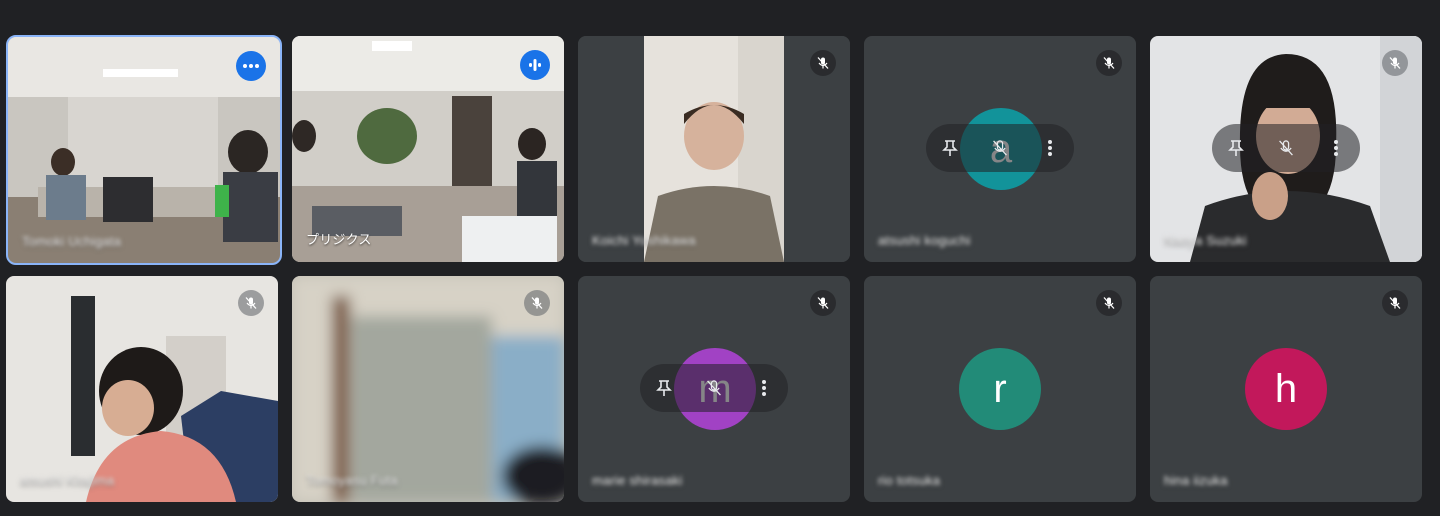 The width and height of the screenshot is (1440, 516). I want to click on participant-name: Naoya Suzuki, so click(1205, 240).